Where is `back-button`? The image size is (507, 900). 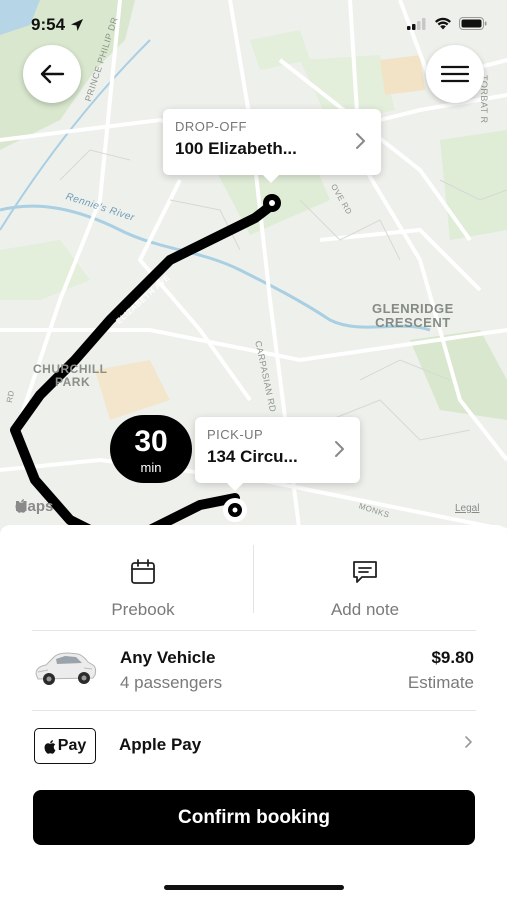
back-button is located at coordinates (52, 74).